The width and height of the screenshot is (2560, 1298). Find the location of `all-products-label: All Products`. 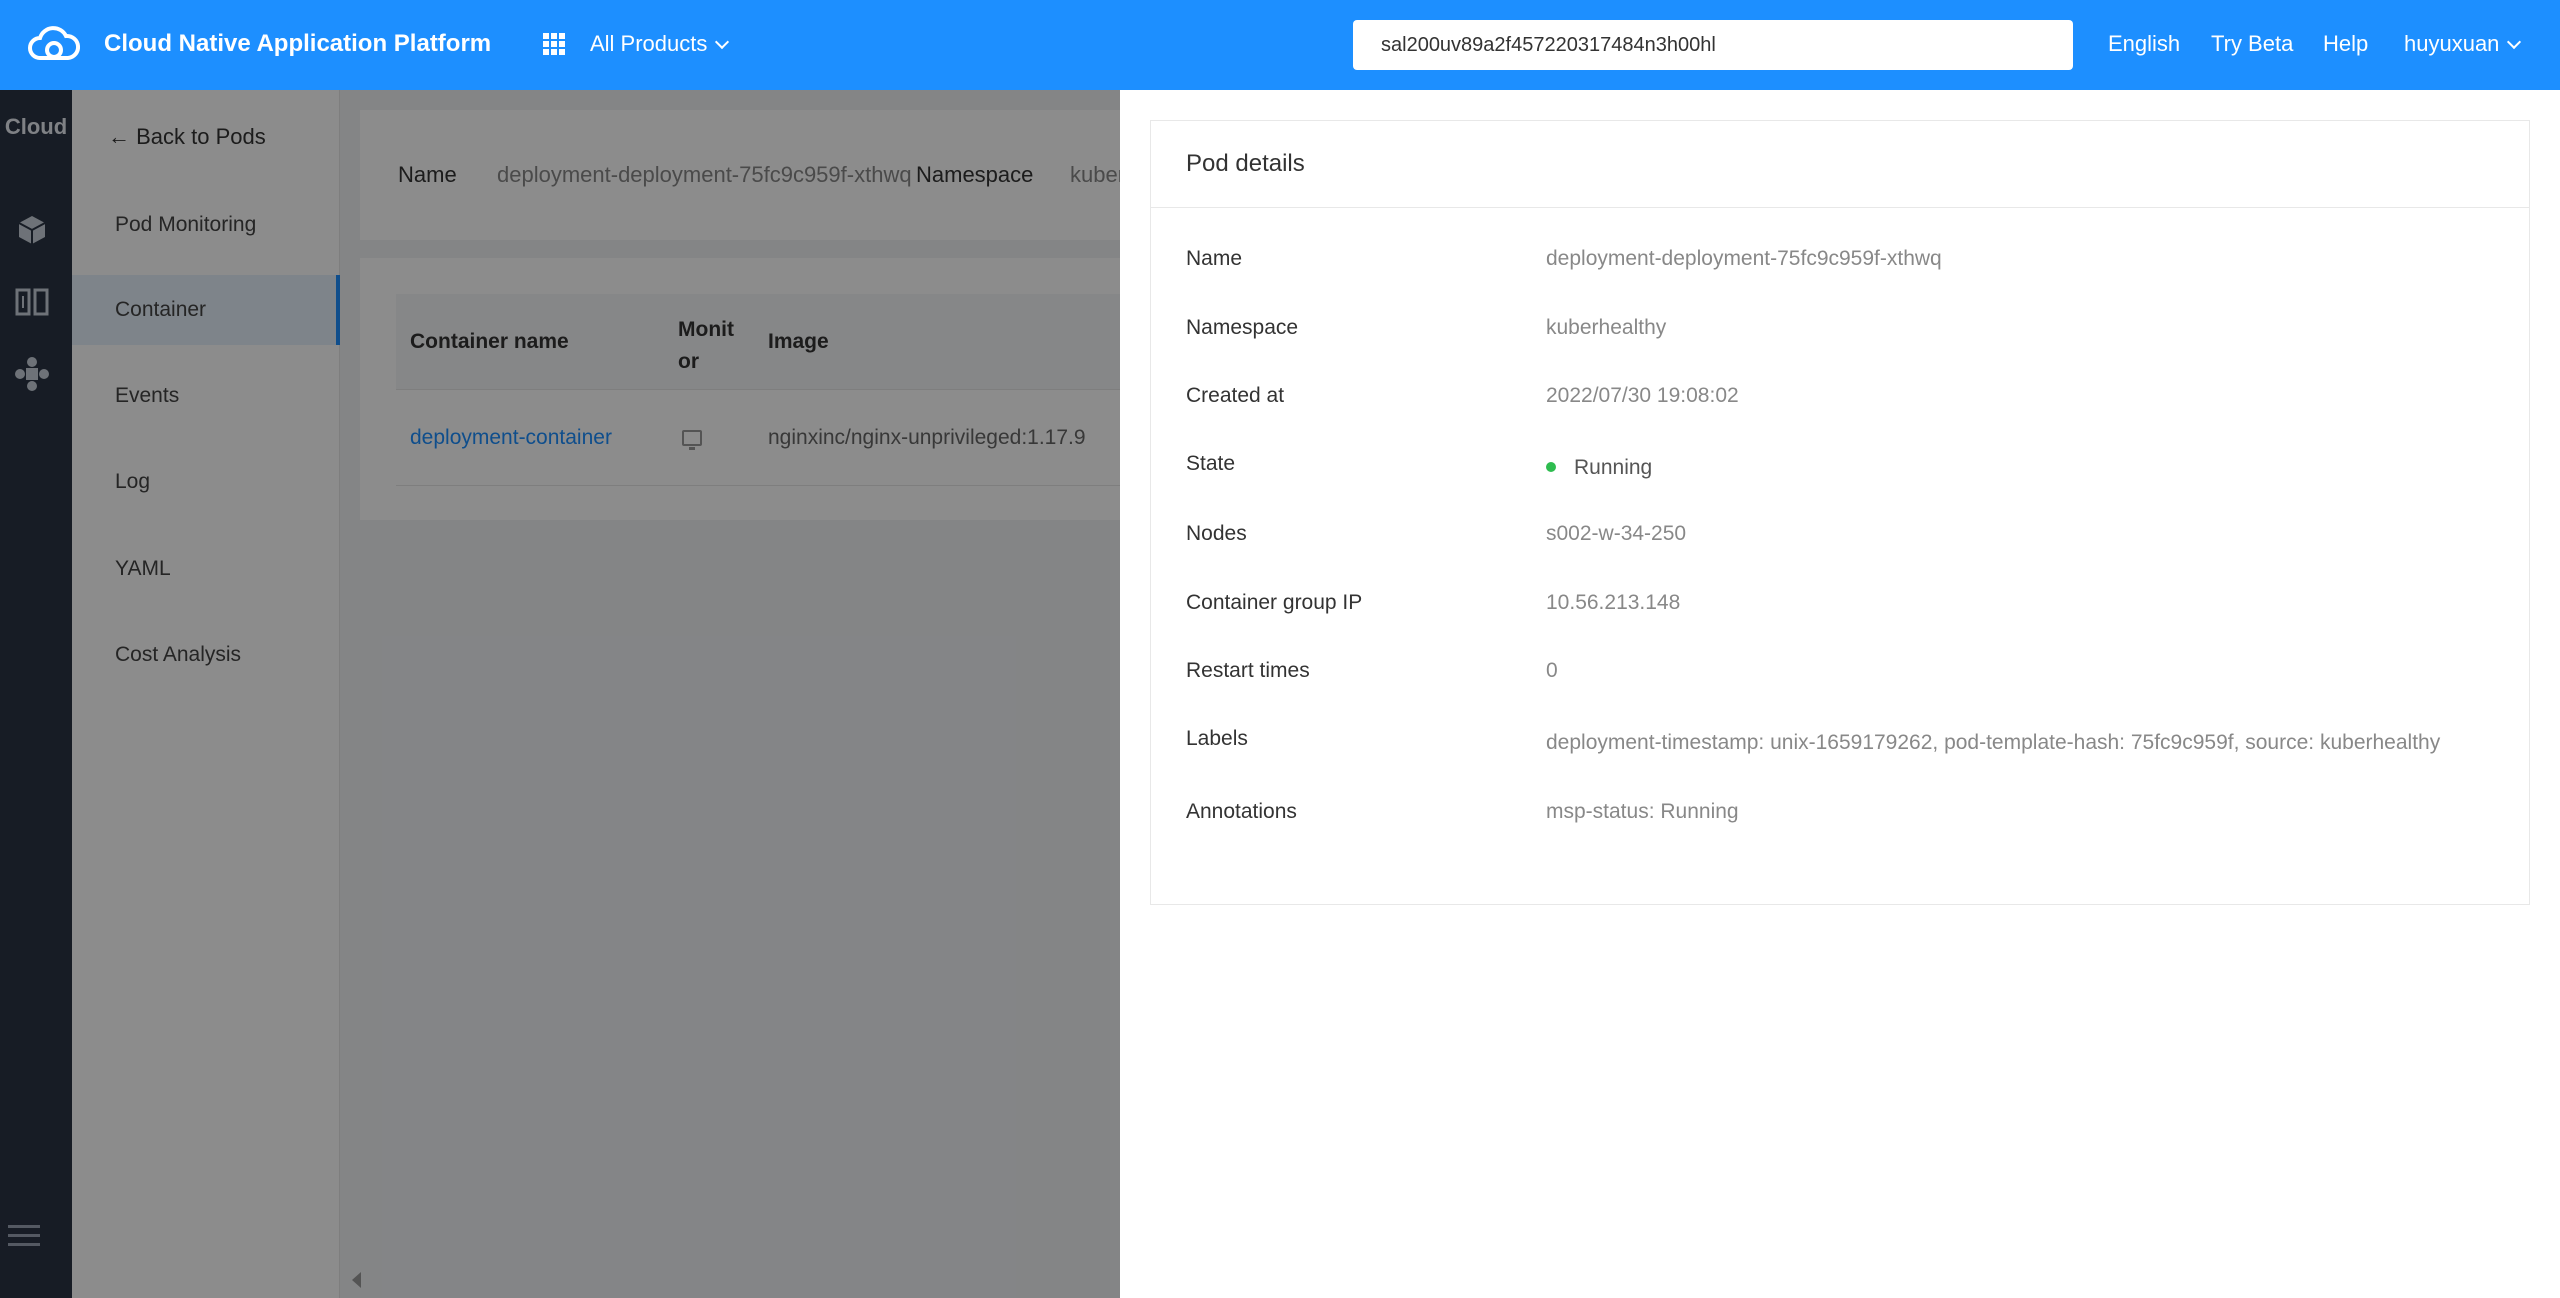

all-products-label: All Products is located at coordinates (649, 43).